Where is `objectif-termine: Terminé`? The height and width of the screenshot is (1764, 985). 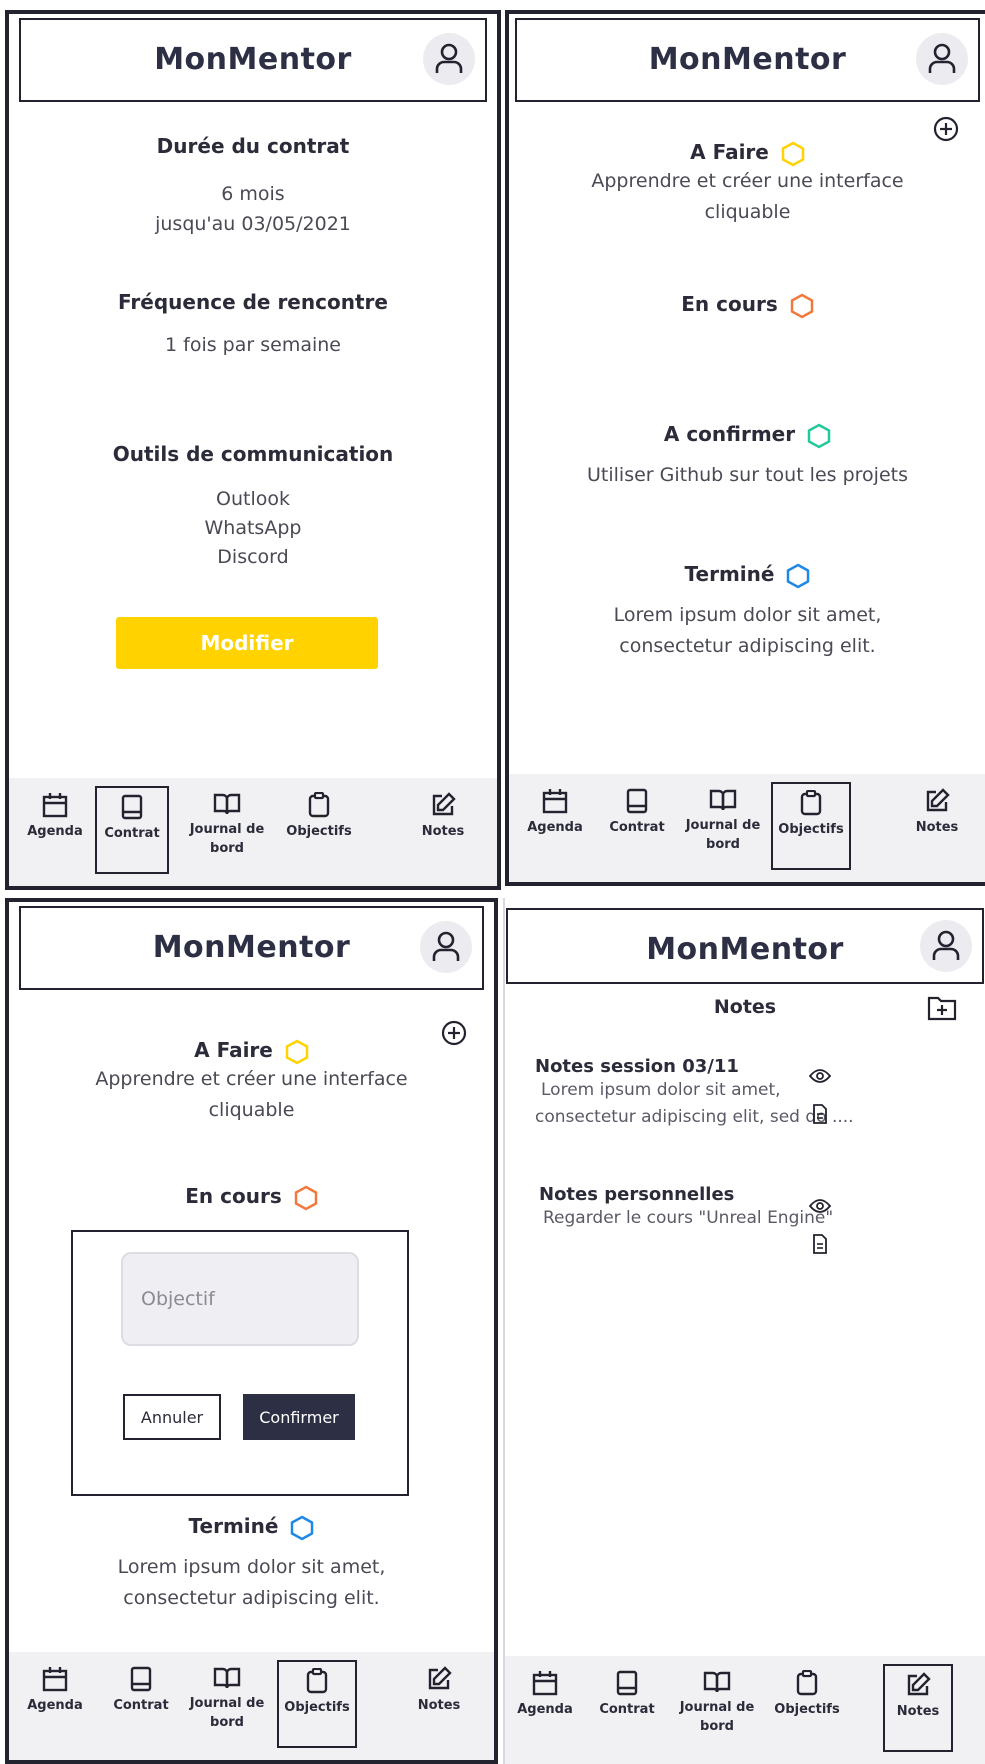 objectif-termine: Terminé is located at coordinates (251, 1527).